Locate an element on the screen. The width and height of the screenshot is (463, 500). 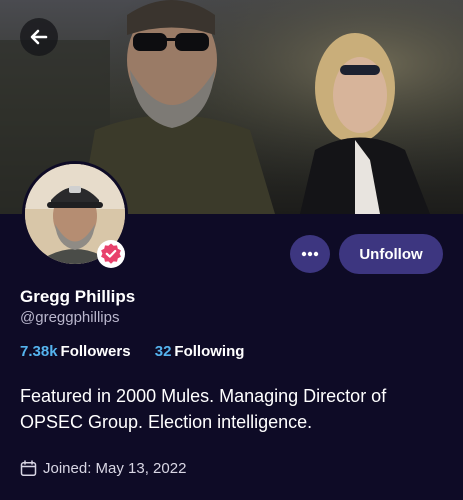
calendar-icon is located at coordinates (28, 468).